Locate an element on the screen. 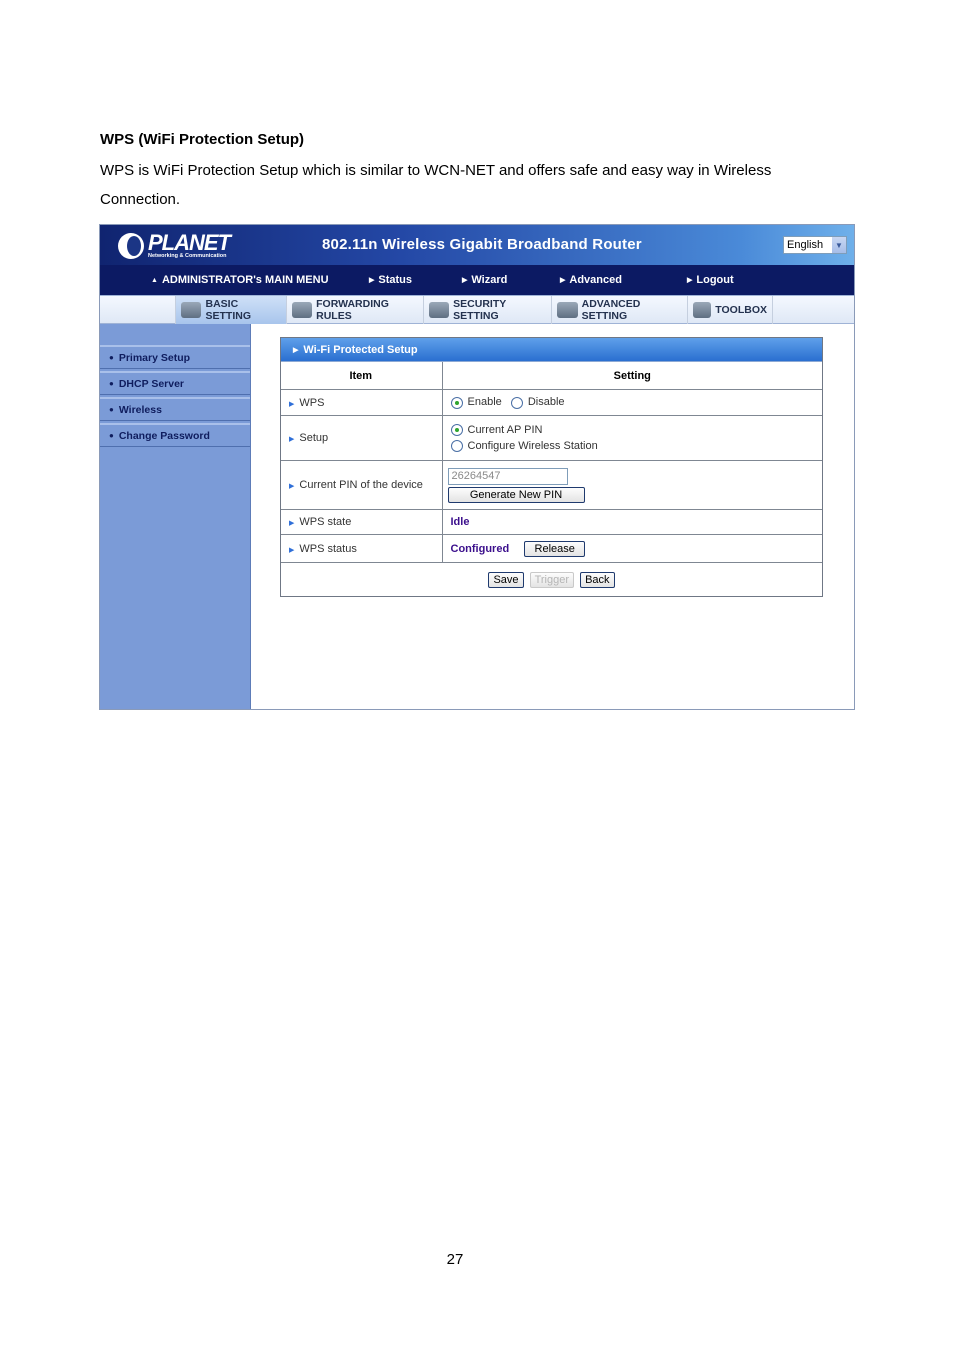  menu-admin: ▲ ADMINISTRATOR's MAIN MENU is located at coordinates (240, 280).